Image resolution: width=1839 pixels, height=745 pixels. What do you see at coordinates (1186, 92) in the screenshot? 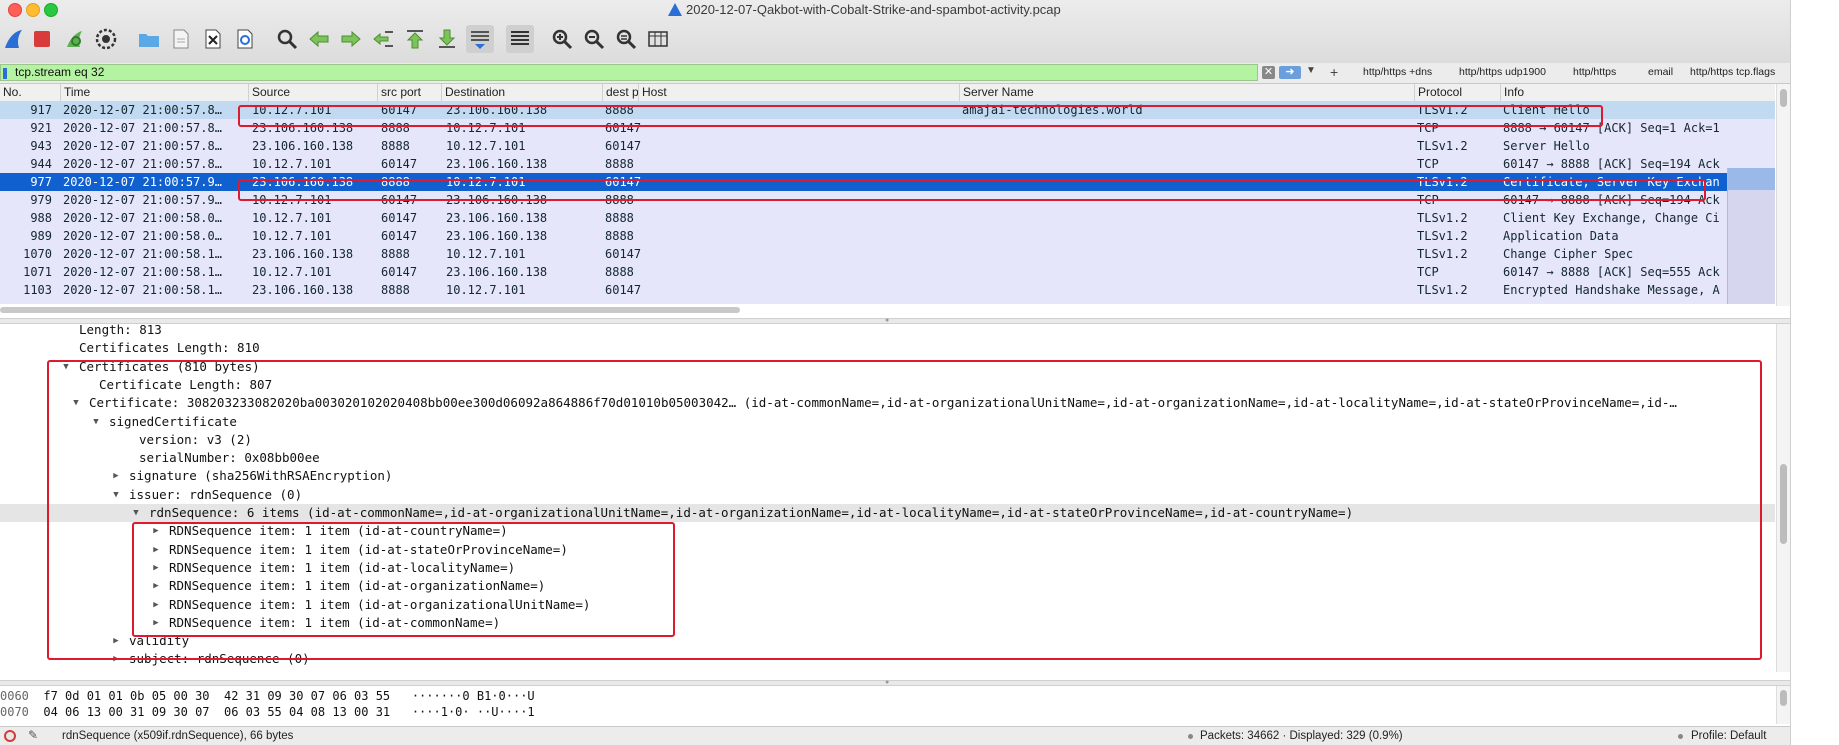
I see `column-header-server-name: Server Name` at bounding box center [1186, 92].